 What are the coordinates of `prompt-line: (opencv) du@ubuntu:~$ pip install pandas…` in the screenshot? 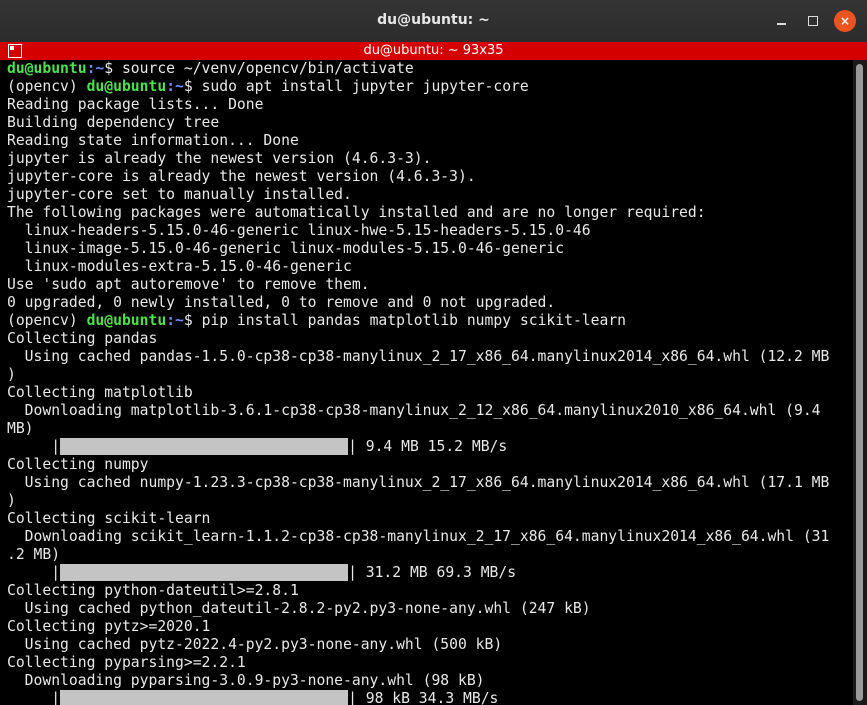 It's located at (428, 321).